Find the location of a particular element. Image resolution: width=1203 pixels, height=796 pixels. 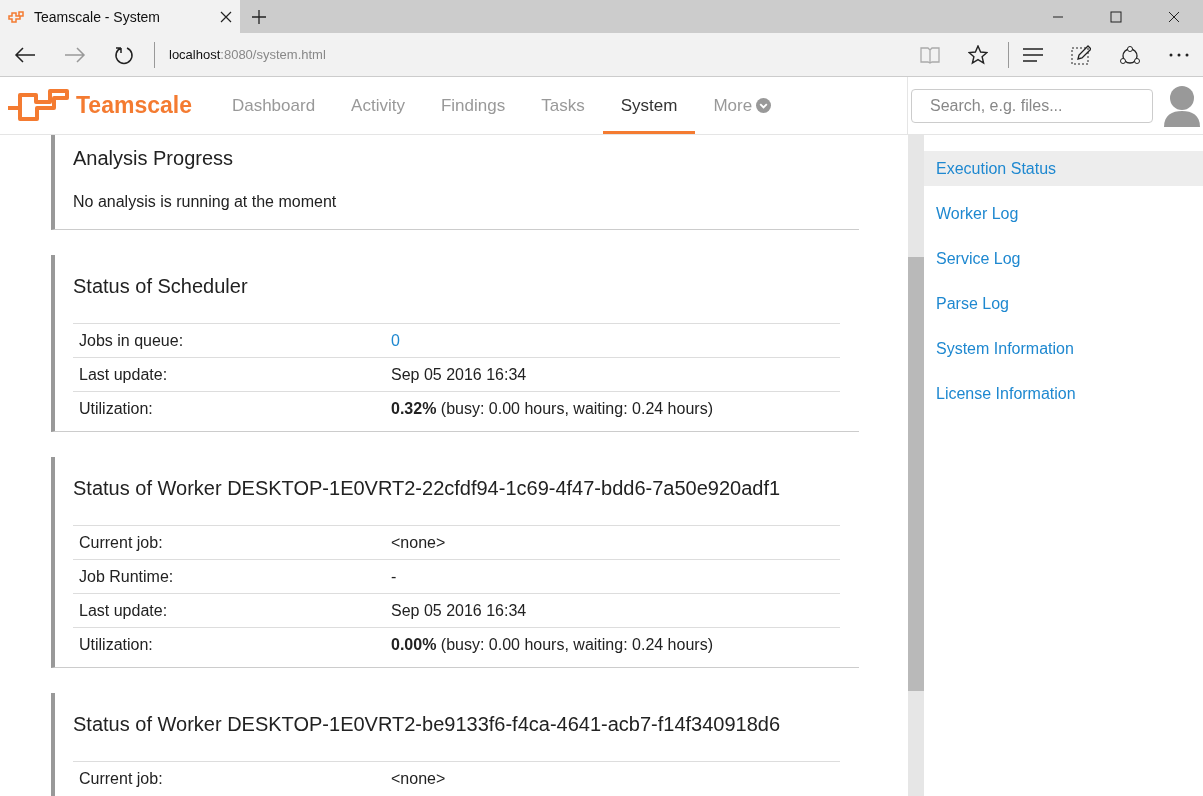

menu-icon is located at coordinates (1033, 54).